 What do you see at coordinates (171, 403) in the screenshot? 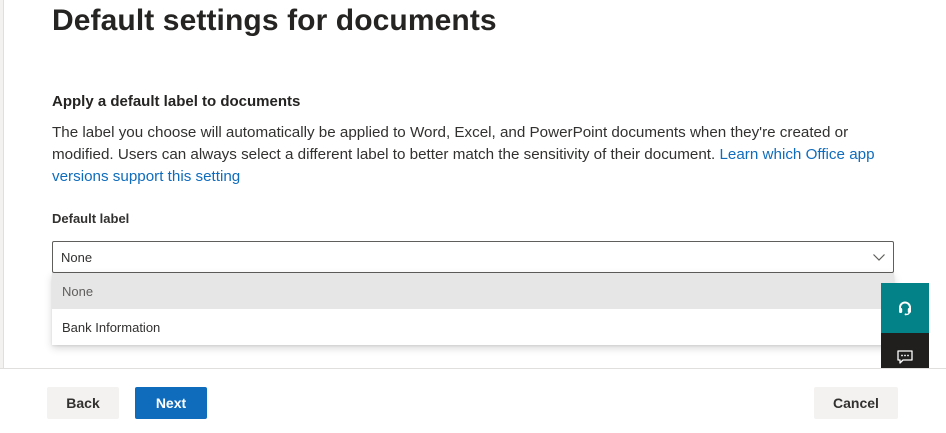
I see `next-button: Next` at bounding box center [171, 403].